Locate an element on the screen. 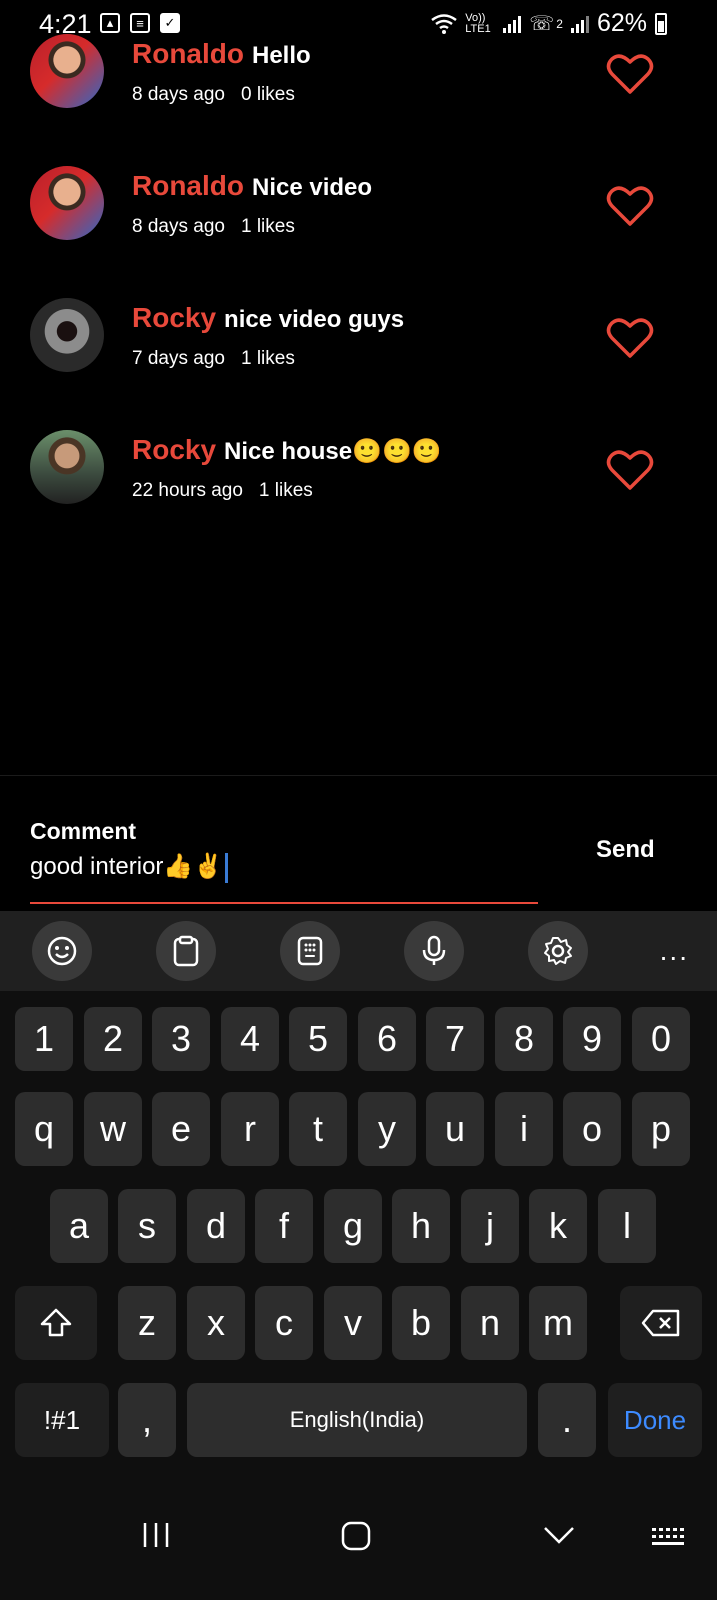 Image resolution: width=717 pixels, height=1600 pixels. comment-header: Ronaldo Hello is located at coordinates (221, 54).